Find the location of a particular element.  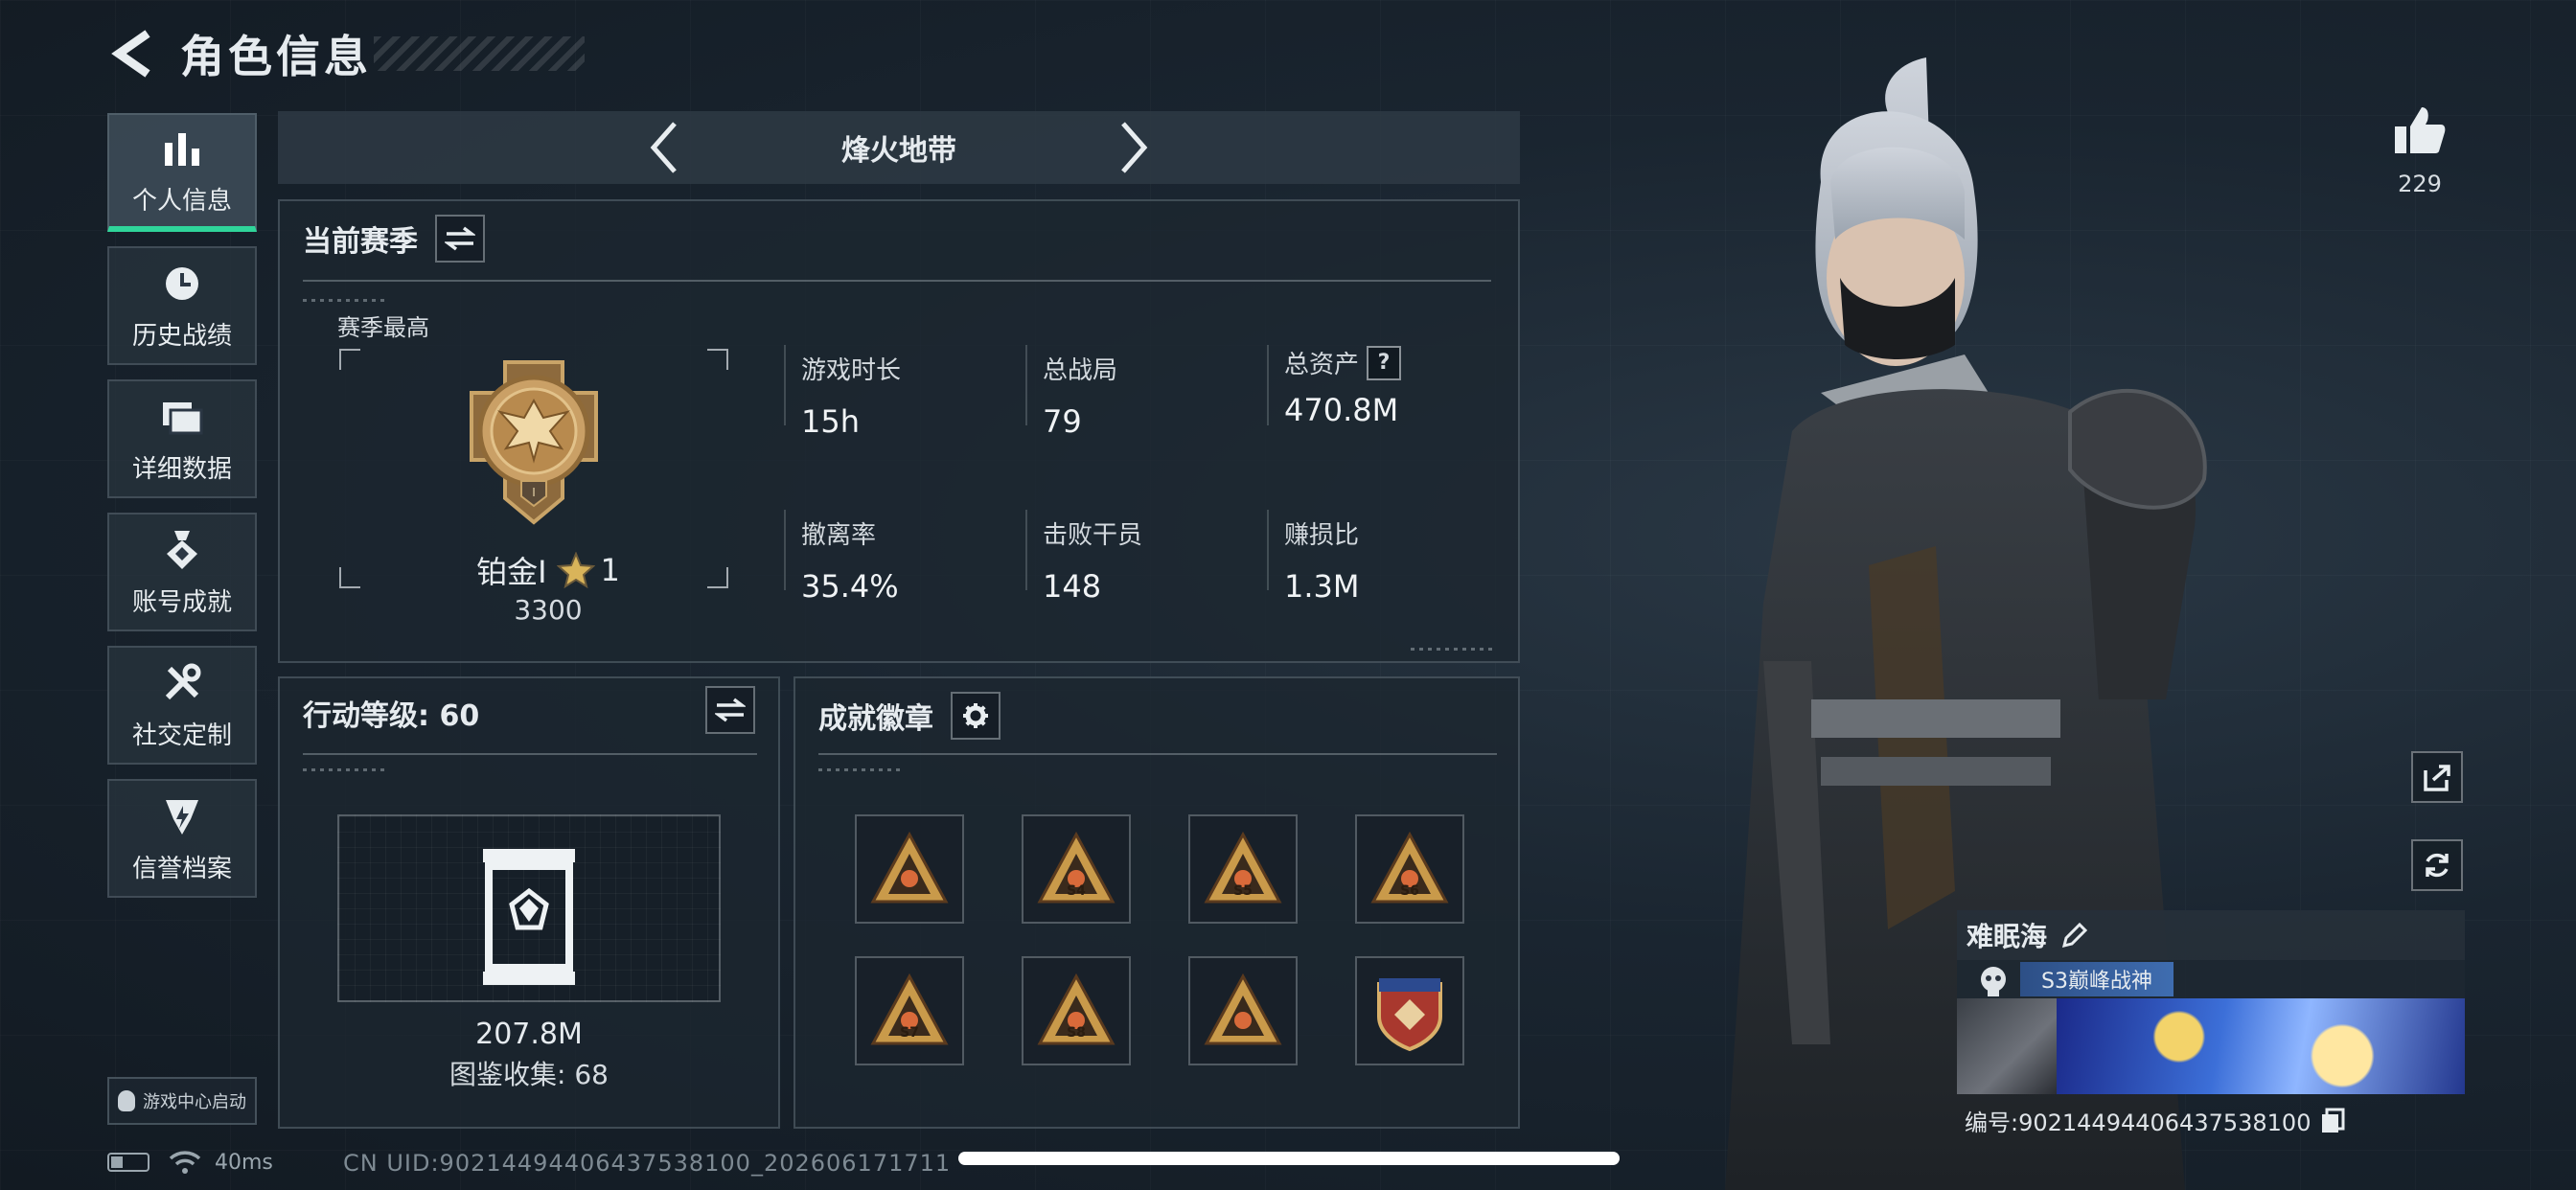

stat-label-row: 总资产 ? is located at coordinates (1343, 363).